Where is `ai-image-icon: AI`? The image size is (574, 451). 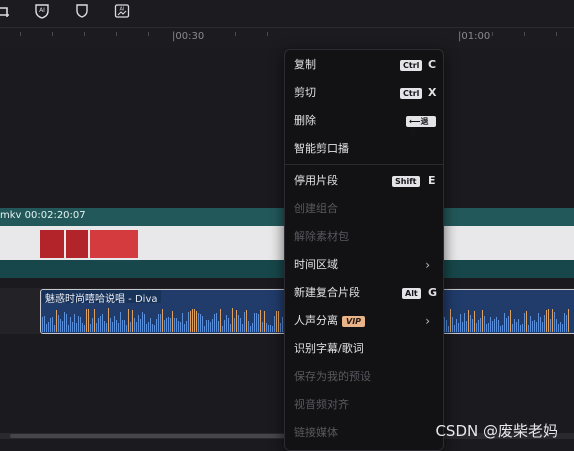 ai-image-icon: AI is located at coordinates (122, 11).